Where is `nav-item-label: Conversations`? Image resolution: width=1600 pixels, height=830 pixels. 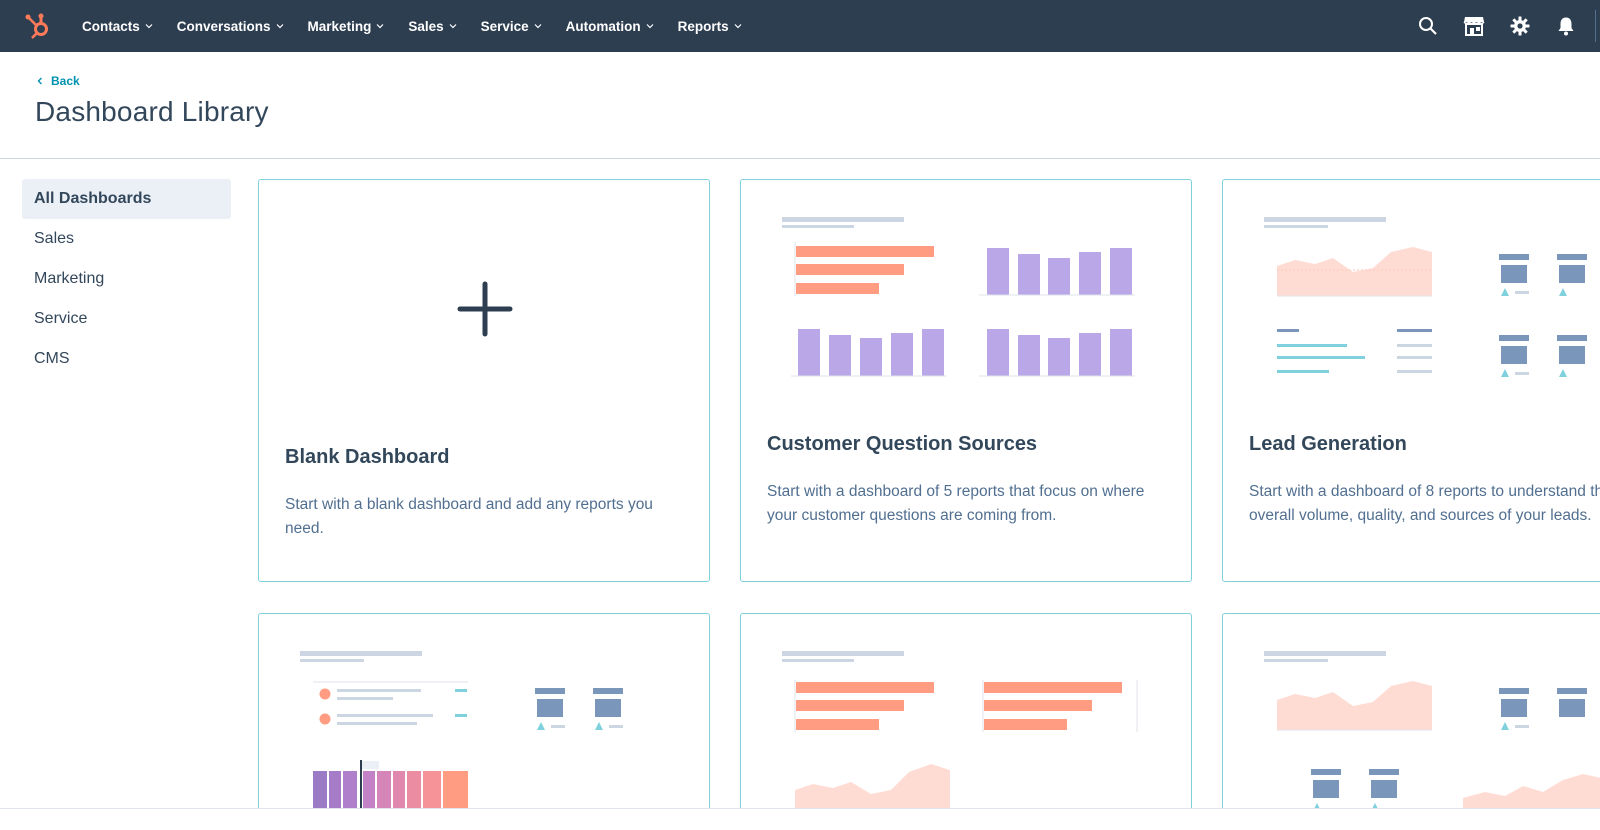 nav-item-label: Conversations is located at coordinates (223, 26).